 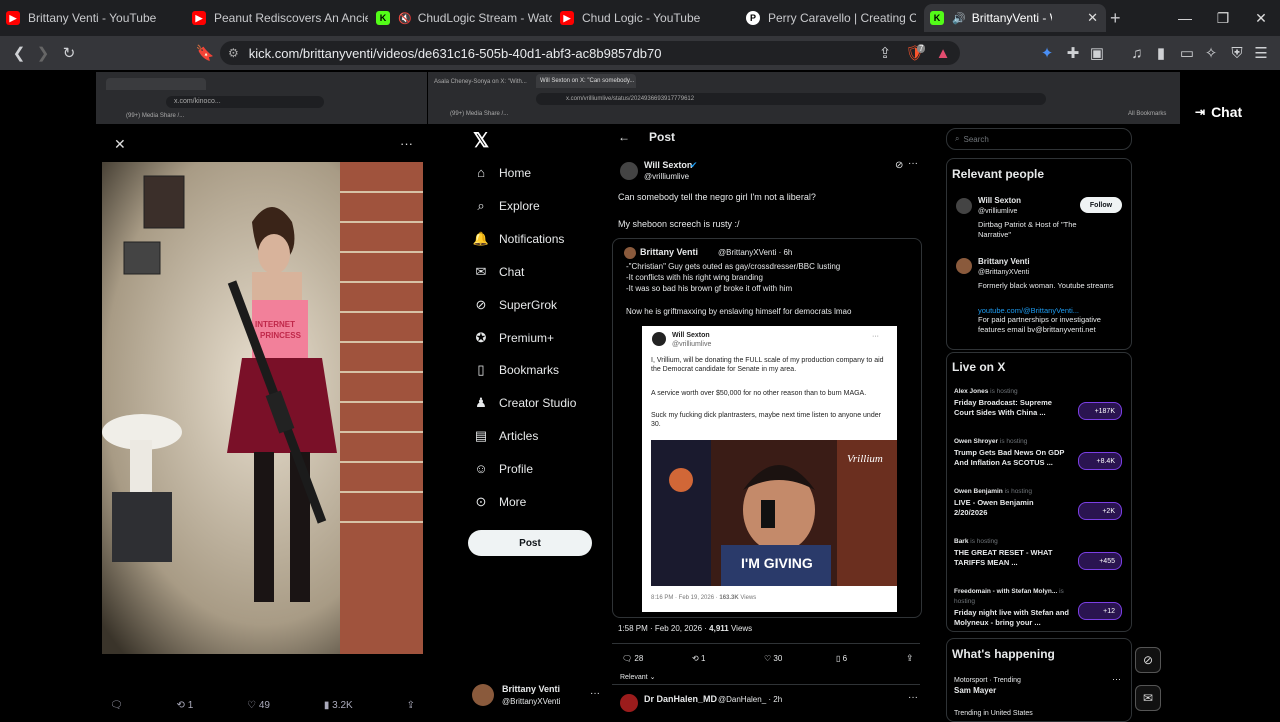 What do you see at coordinates (1148, 660) in the screenshot?
I see `grok-fab-icon: ⊘` at bounding box center [1148, 660].